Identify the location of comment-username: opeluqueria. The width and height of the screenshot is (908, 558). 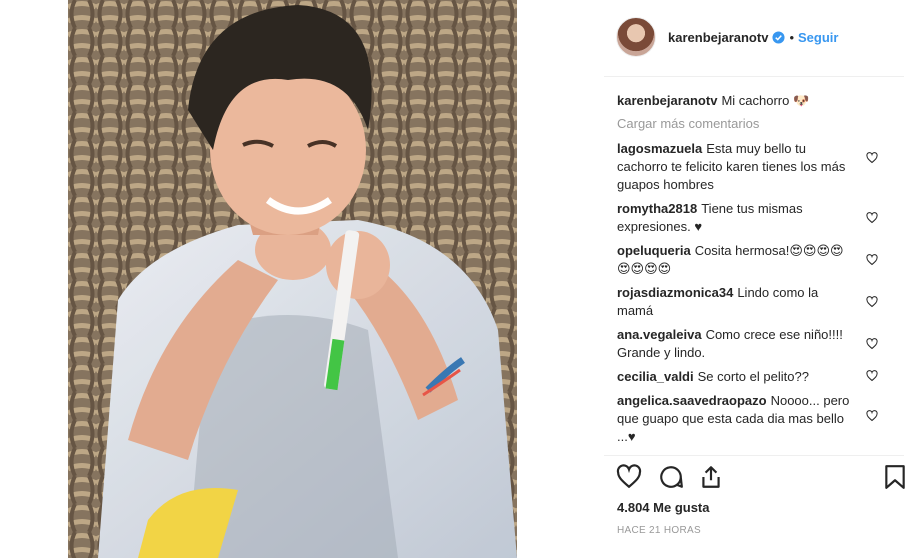
(654, 250).